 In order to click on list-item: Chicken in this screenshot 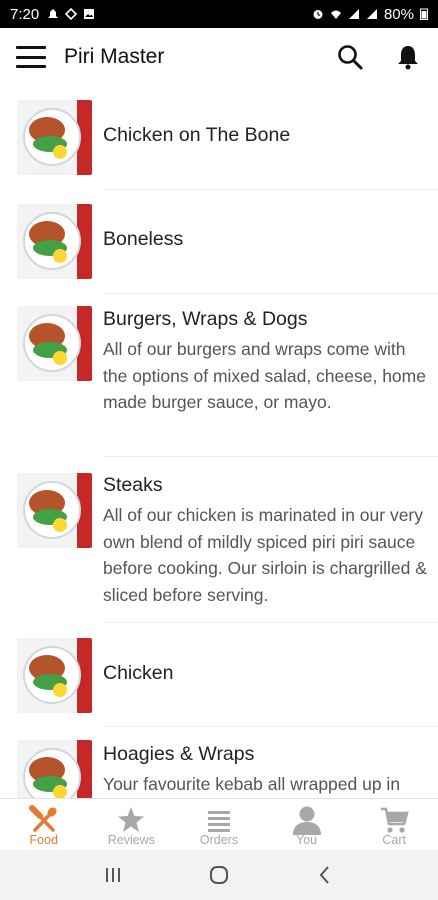, I will do `click(219, 675)`.